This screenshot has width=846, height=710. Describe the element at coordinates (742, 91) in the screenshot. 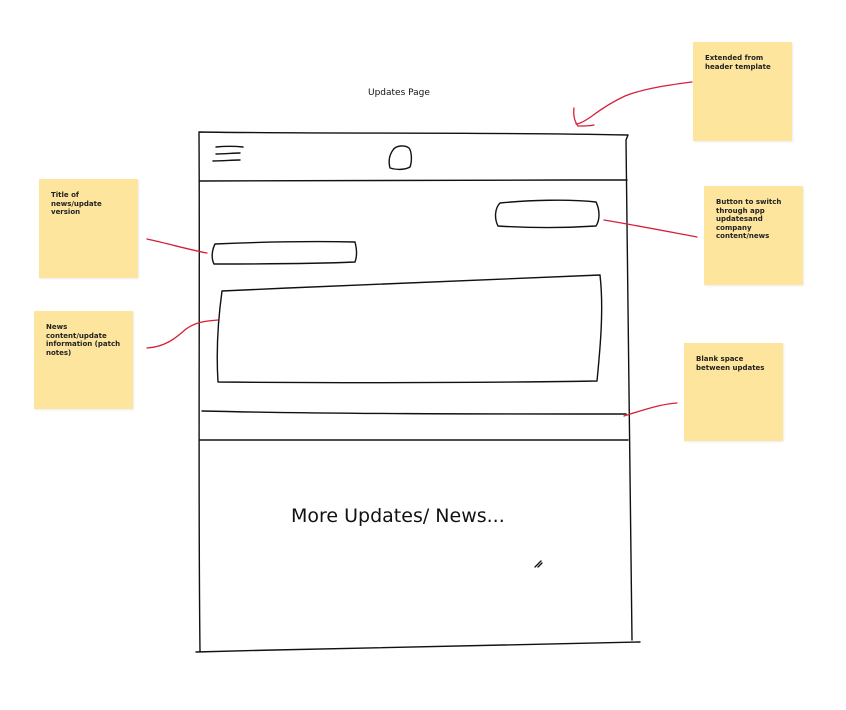

I see `header-template-note: Extended from header template` at that location.